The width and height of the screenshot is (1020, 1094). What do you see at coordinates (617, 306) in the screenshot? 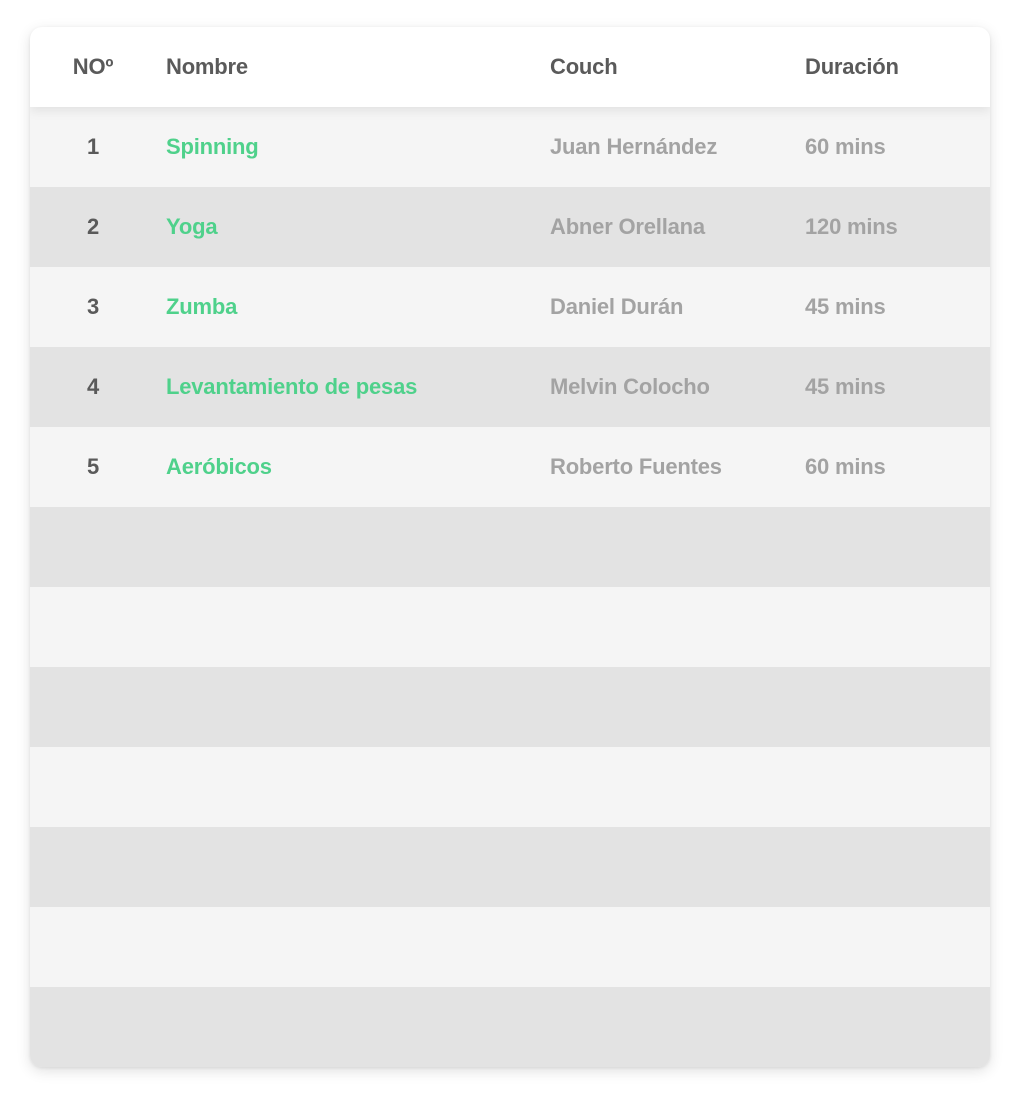
I see `row-coach: Daniel Durán` at bounding box center [617, 306].